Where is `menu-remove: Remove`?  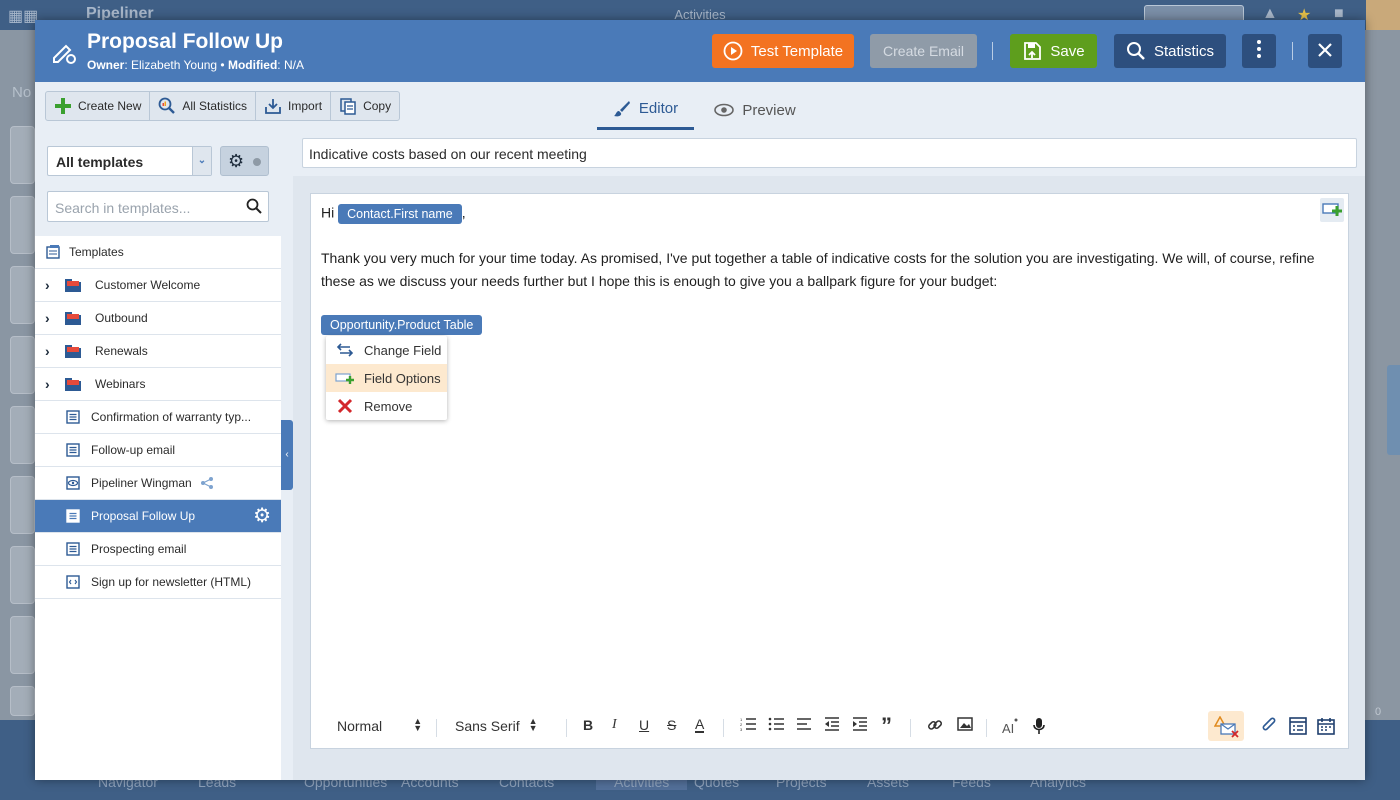 menu-remove: Remove is located at coordinates (386, 406).